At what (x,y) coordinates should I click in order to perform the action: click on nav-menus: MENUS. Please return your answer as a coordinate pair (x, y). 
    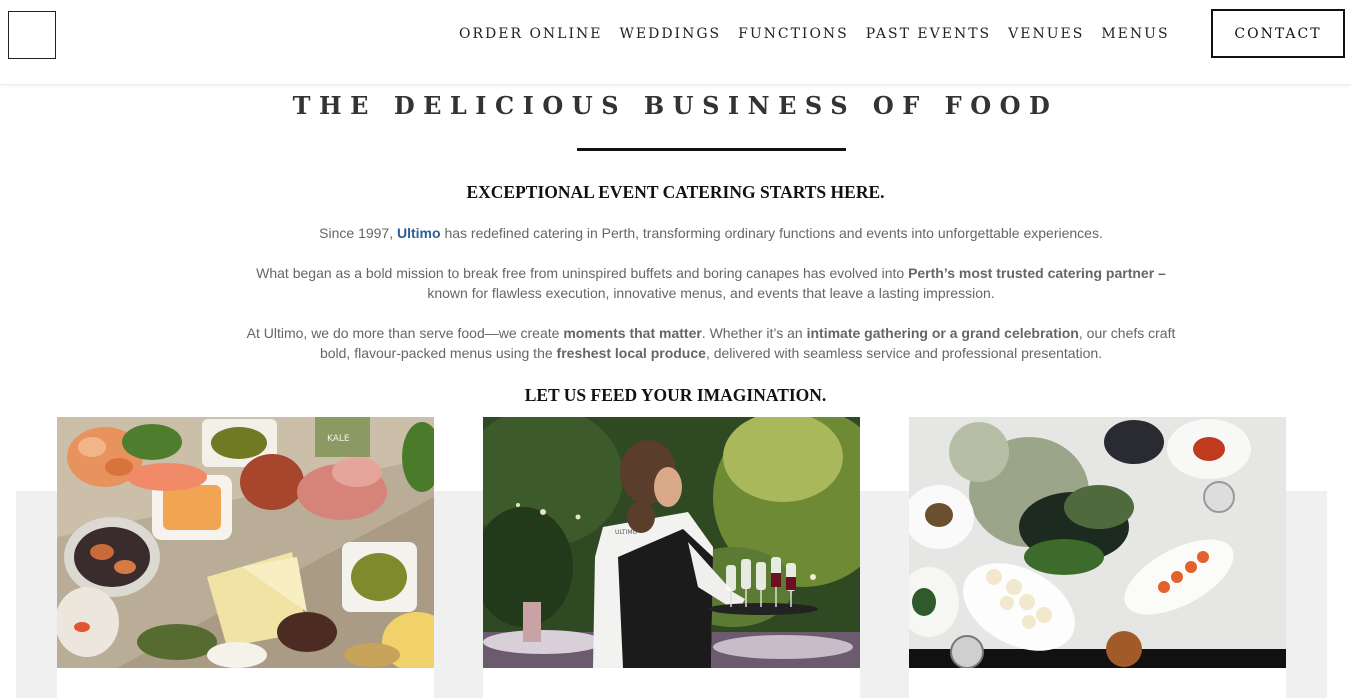
    Looking at the image, I should click on (1135, 34).